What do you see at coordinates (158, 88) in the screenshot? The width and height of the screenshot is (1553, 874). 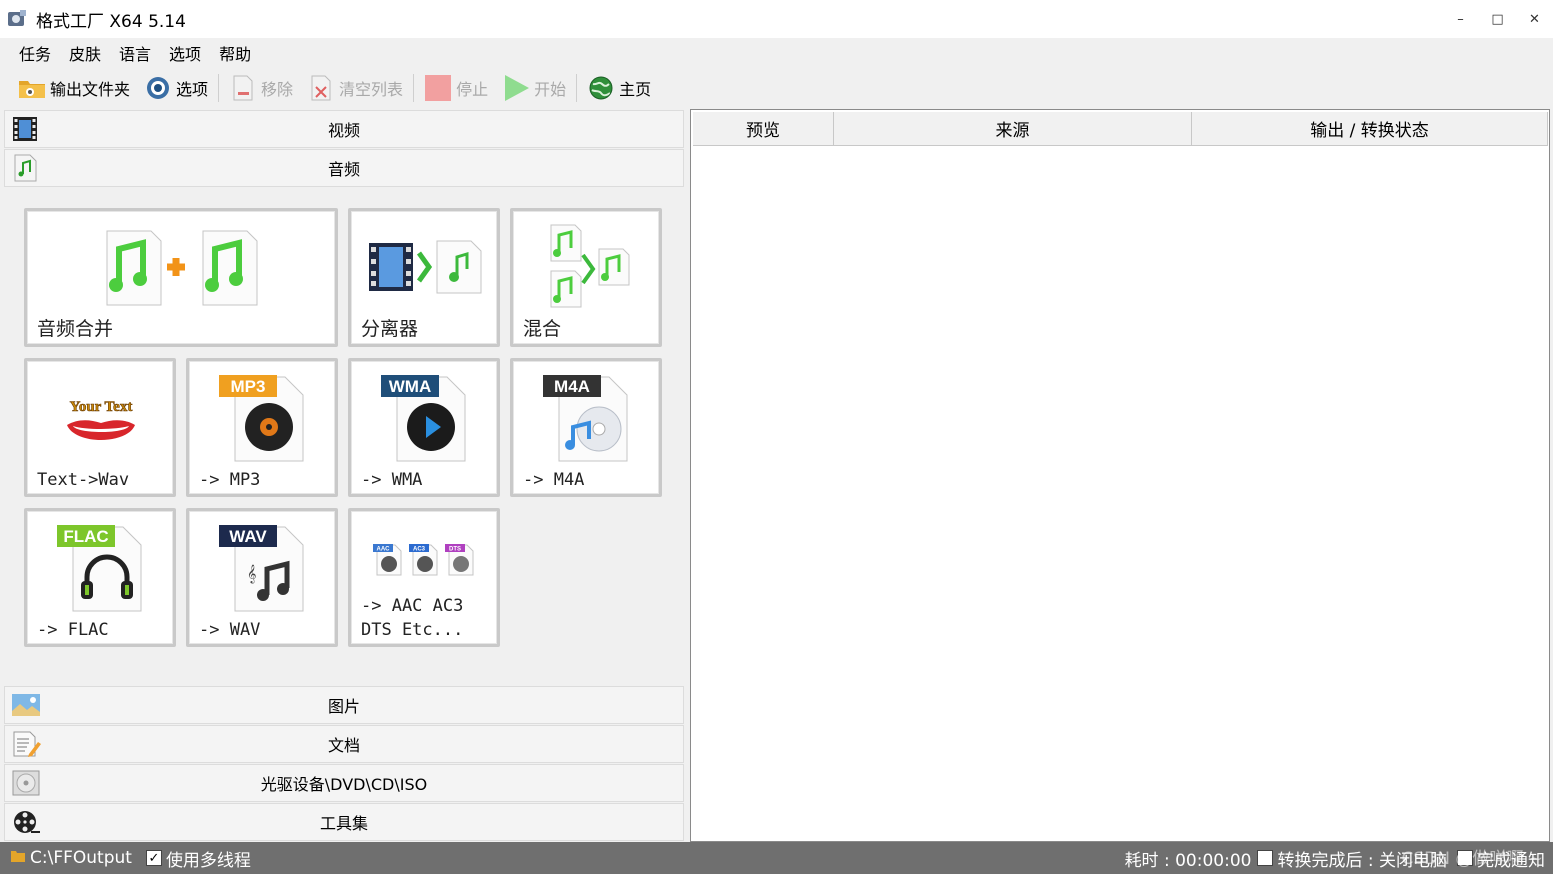 I see `options-gear-icon` at bounding box center [158, 88].